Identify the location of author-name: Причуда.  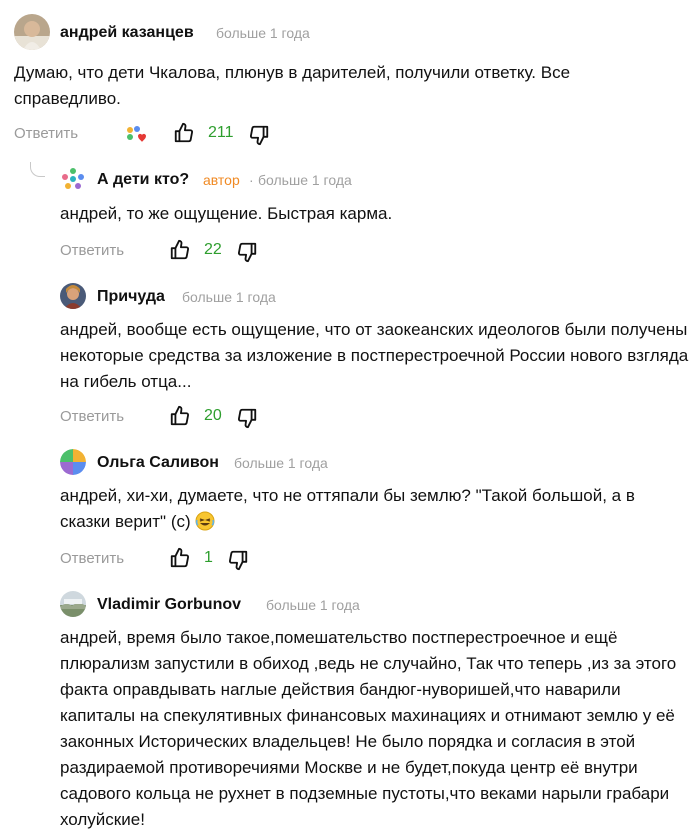
(131, 297).